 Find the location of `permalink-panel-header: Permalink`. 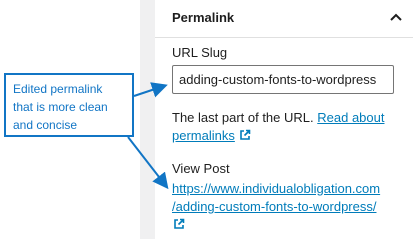

permalink-panel-header: Permalink is located at coordinates (284, 19).